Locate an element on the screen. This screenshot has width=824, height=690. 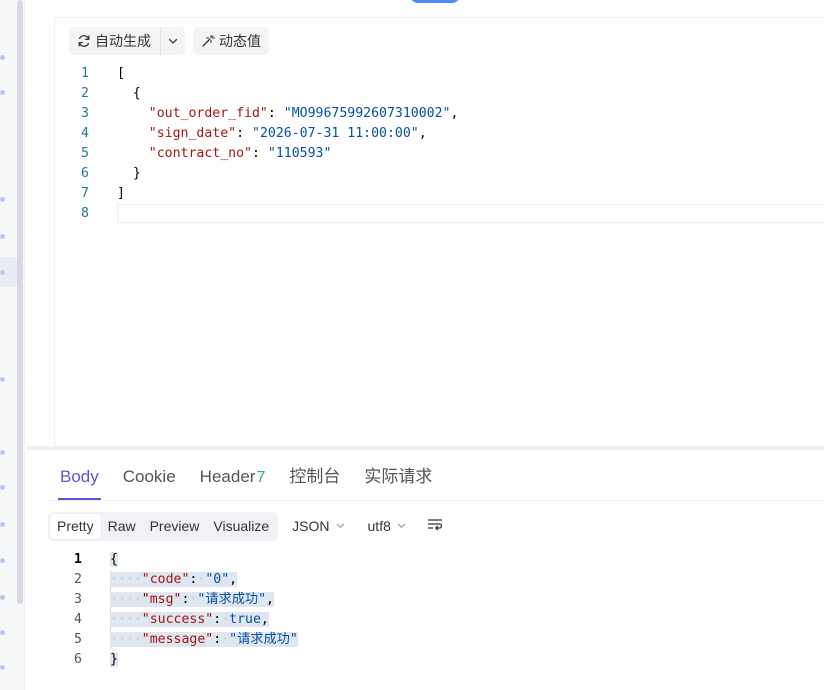
response-line: 5 ····"message":·"请求成功" is located at coordinates (436, 640).